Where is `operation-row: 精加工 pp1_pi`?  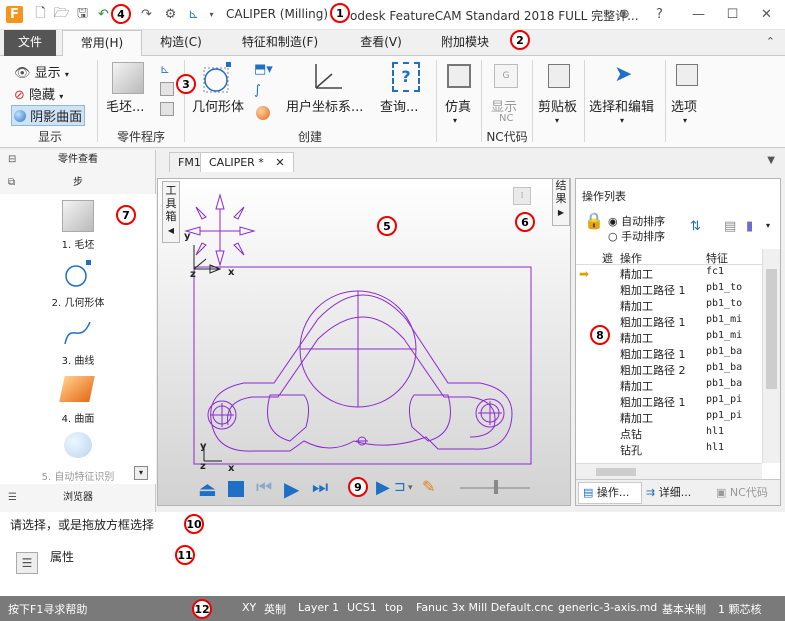
operation-row: 精加工 pp1_pi is located at coordinates (669, 417).